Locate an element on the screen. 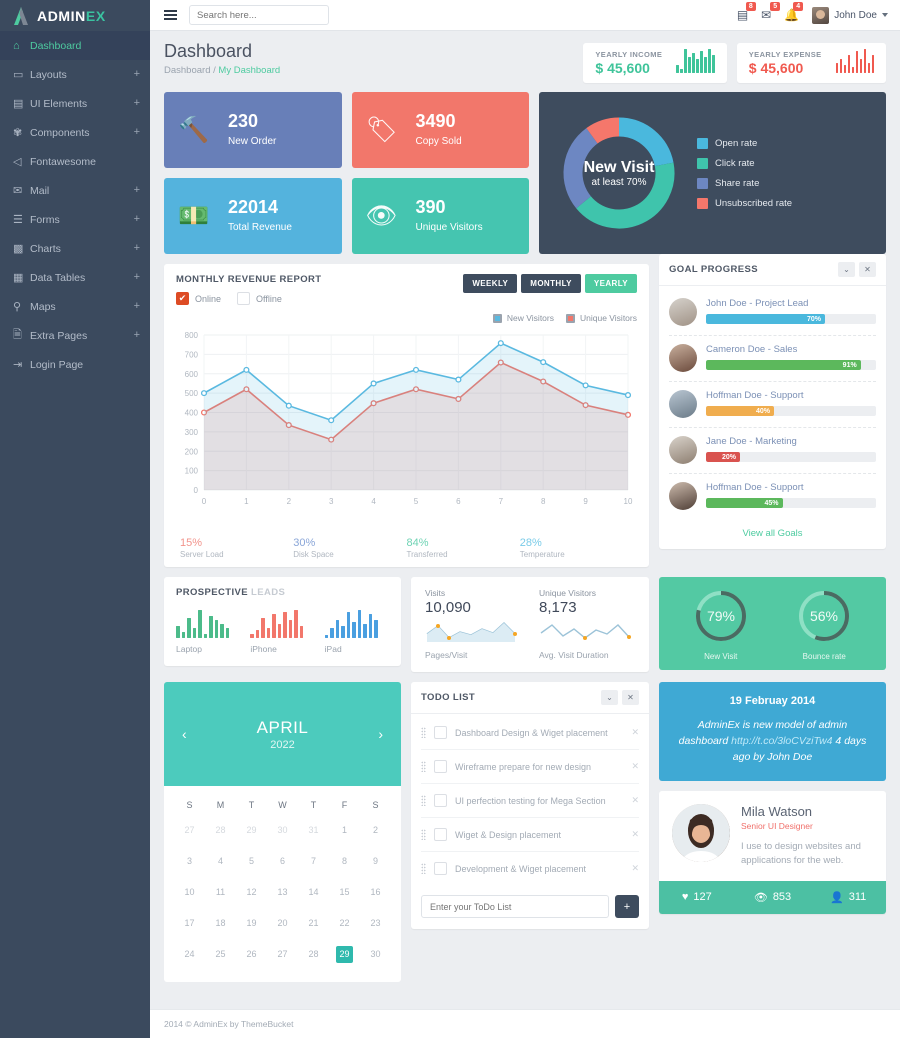 The height and width of the screenshot is (1038, 900). prospective-title: PROSPECTIVE LEADS is located at coordinates (282, 592).